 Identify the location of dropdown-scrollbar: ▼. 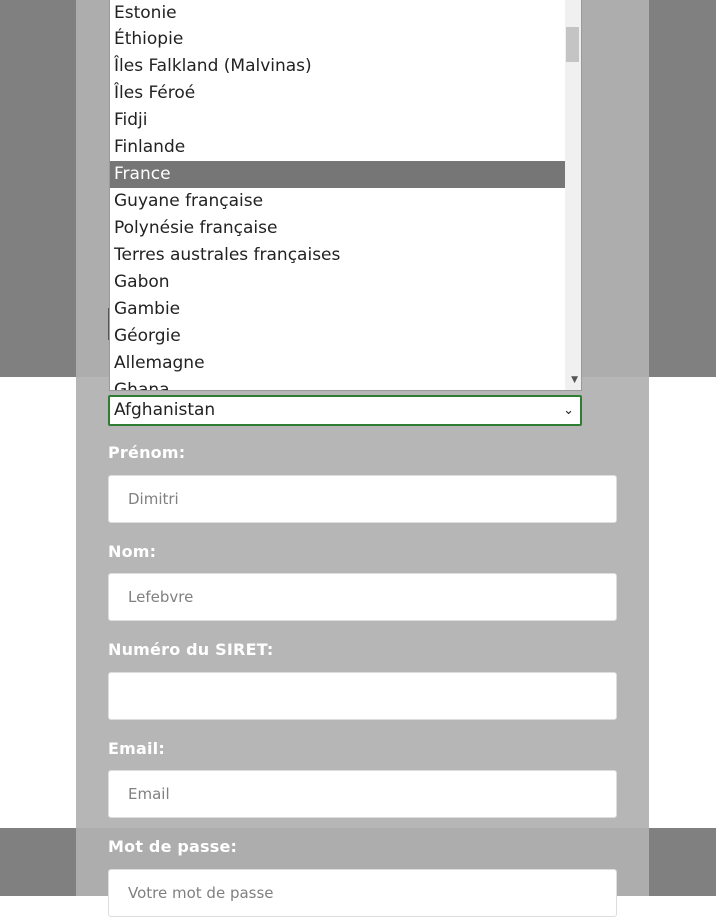
(573, 195).